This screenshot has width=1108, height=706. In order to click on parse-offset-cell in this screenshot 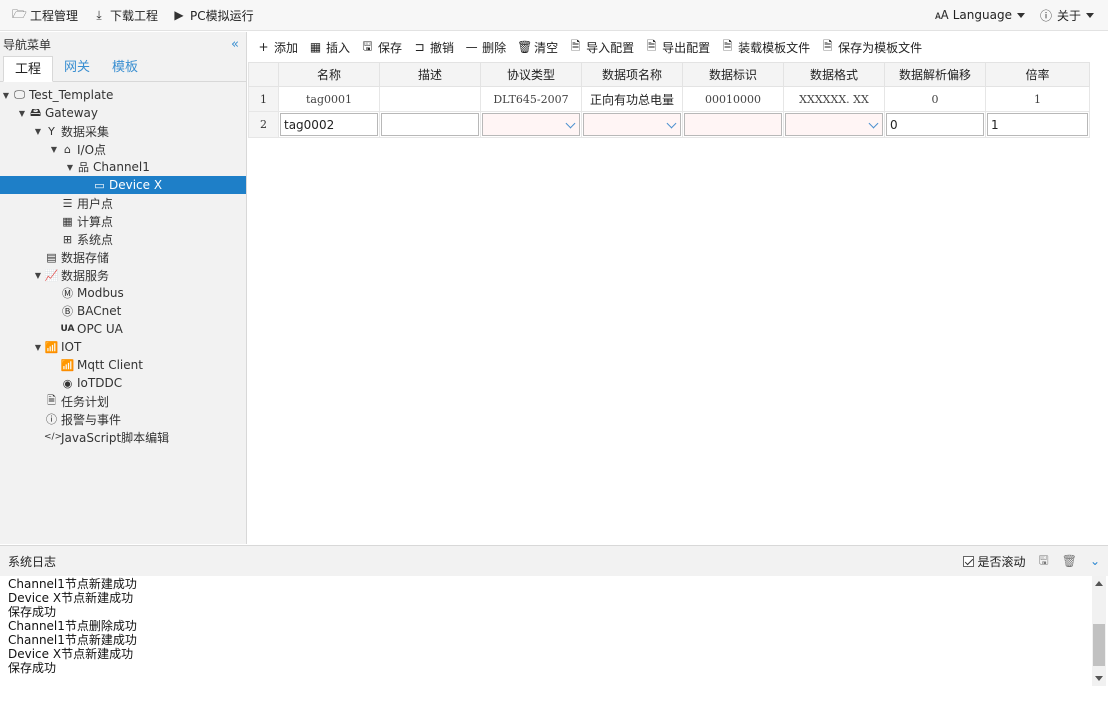, I will do `click(935, 124)`.